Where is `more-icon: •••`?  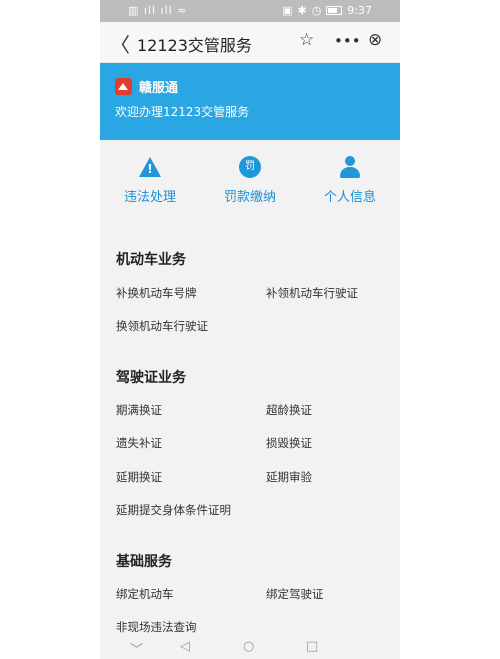 more-icon: ••• is located at coordinates (347, 41).